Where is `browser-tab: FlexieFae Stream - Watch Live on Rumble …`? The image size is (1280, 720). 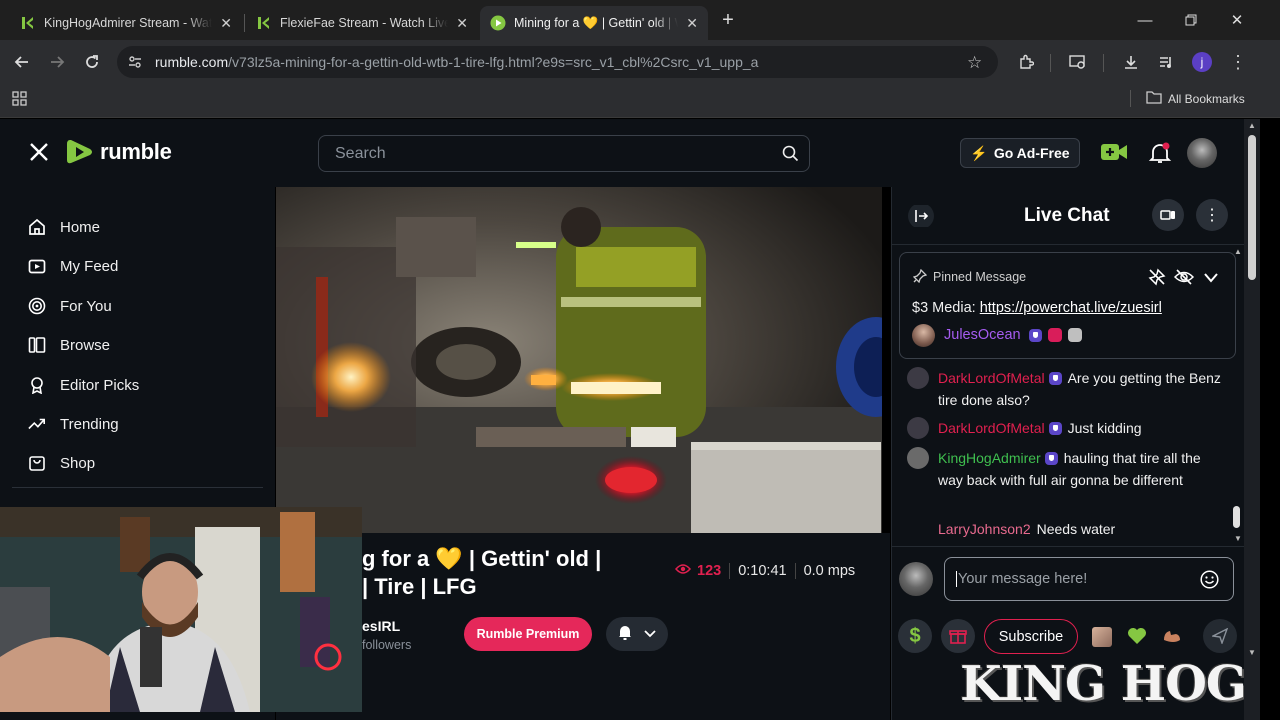 browser-tab: FlexieFae Stream - Watch Live on Rumble … is located at coordinates (362, 23).